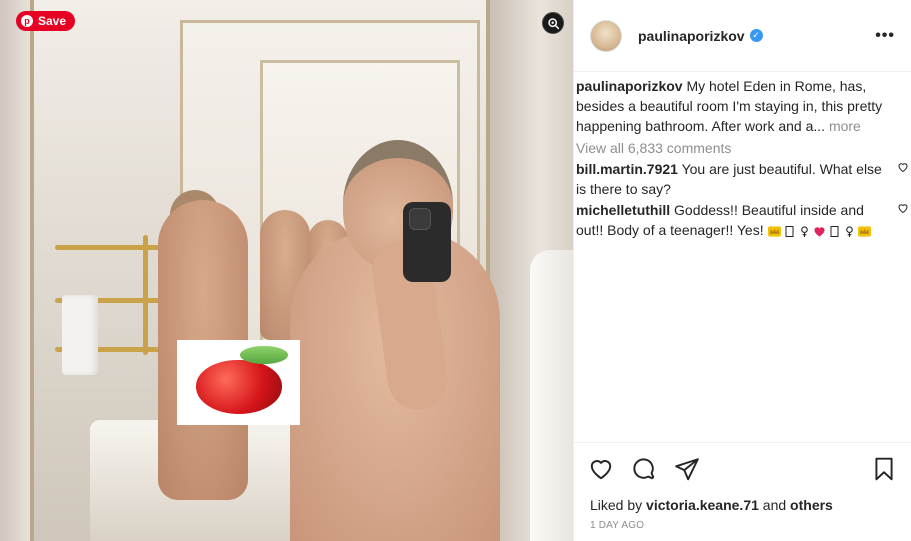 The image size is (911, 541). What do you see at coordinates (623, 210) in the screenshot?
I see `comment-username: michelletuthill` at bounding box center [623, 210].